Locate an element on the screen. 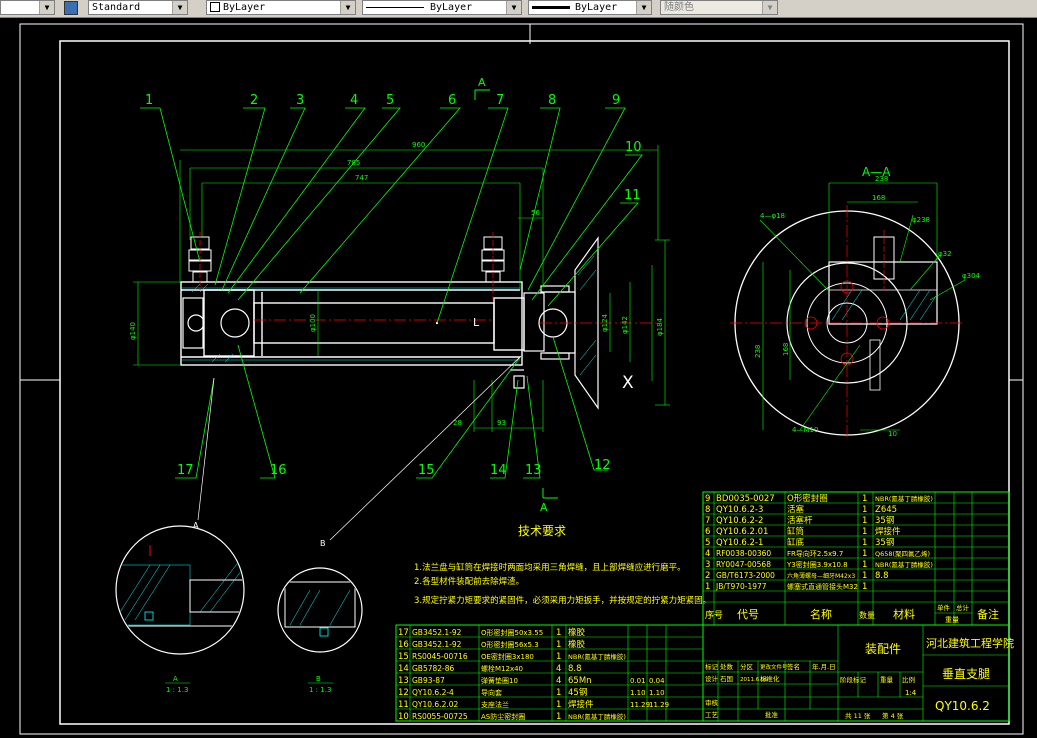 Image resolution: width=1037 pixels, height=738 pixels. bom-header-qty: 数量 is located at coordinates (867, 615).